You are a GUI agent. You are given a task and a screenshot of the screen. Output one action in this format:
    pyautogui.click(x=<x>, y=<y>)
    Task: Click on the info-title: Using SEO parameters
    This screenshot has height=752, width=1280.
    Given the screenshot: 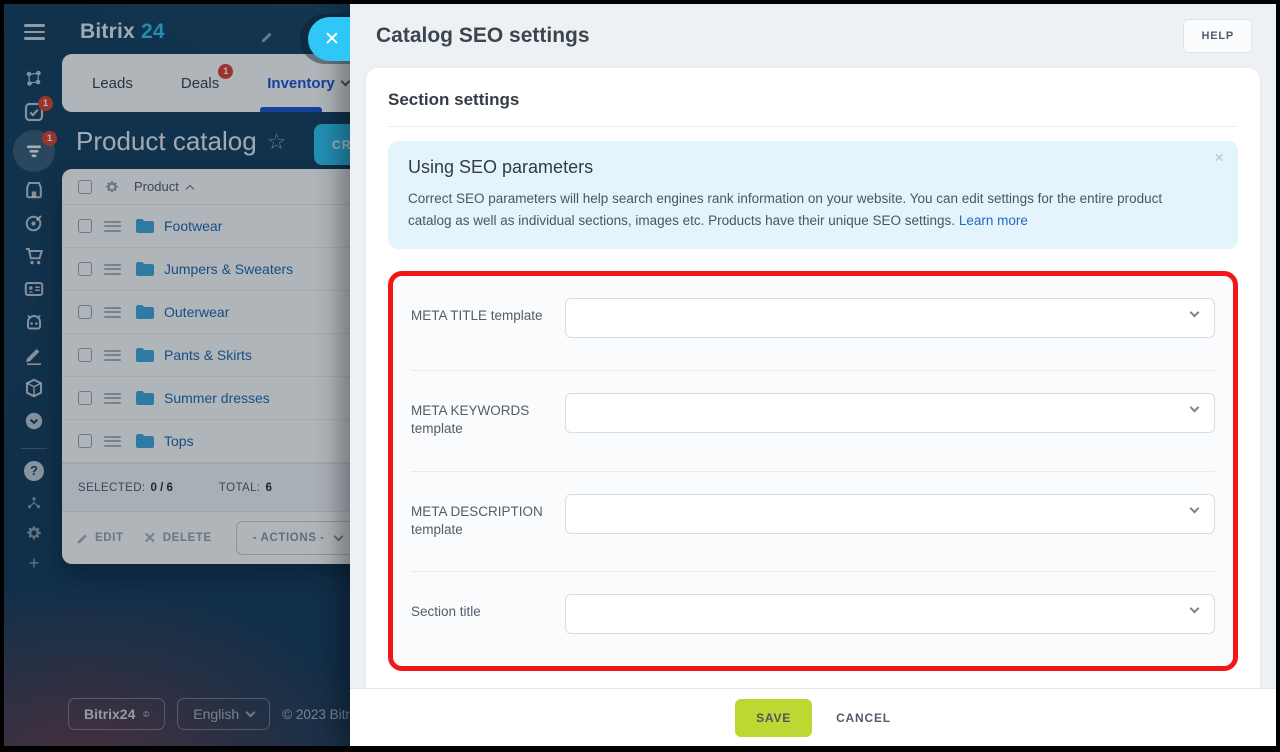 What is the action you would take?
    pyautogui.click(x=501, y=167)
    